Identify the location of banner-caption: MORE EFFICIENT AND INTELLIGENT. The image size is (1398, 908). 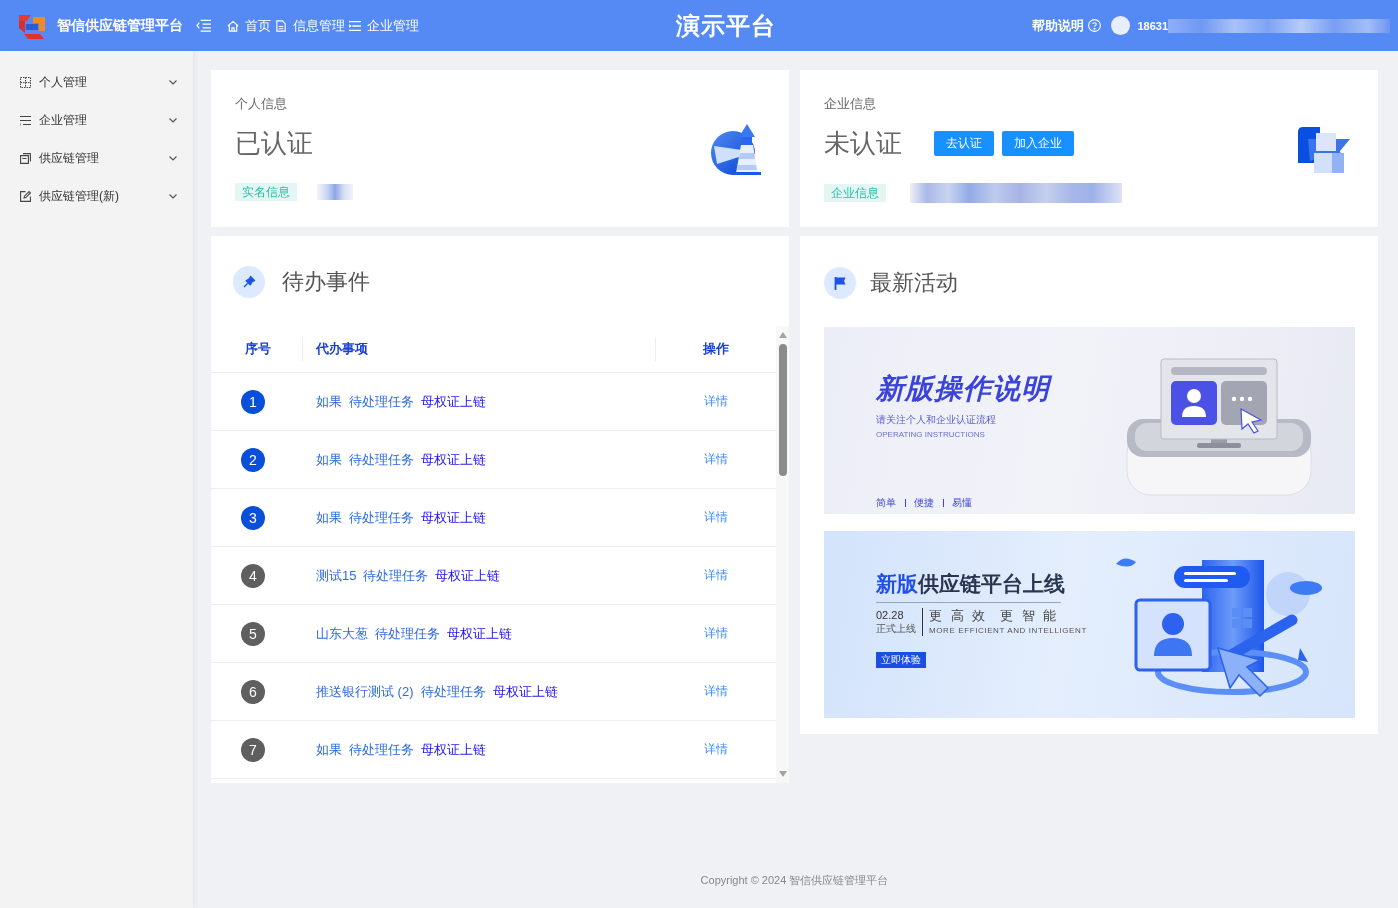
(1008, 631).